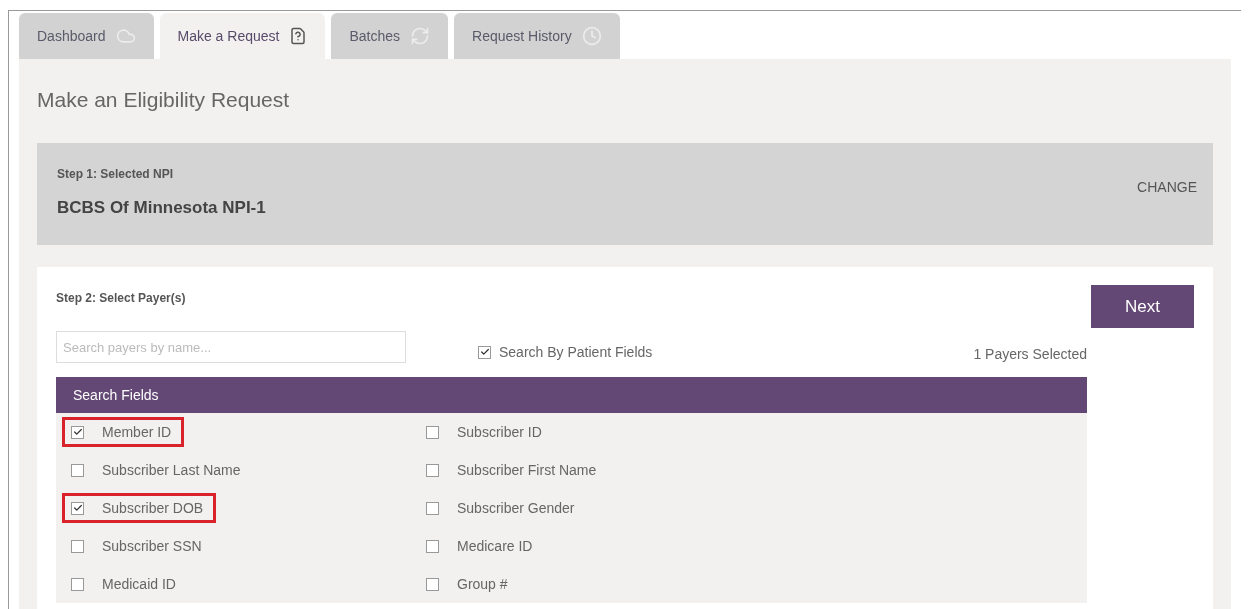 The image size is (1249, 609). I want to click on field-label: Subscriber Last Name, so click(171, 470).